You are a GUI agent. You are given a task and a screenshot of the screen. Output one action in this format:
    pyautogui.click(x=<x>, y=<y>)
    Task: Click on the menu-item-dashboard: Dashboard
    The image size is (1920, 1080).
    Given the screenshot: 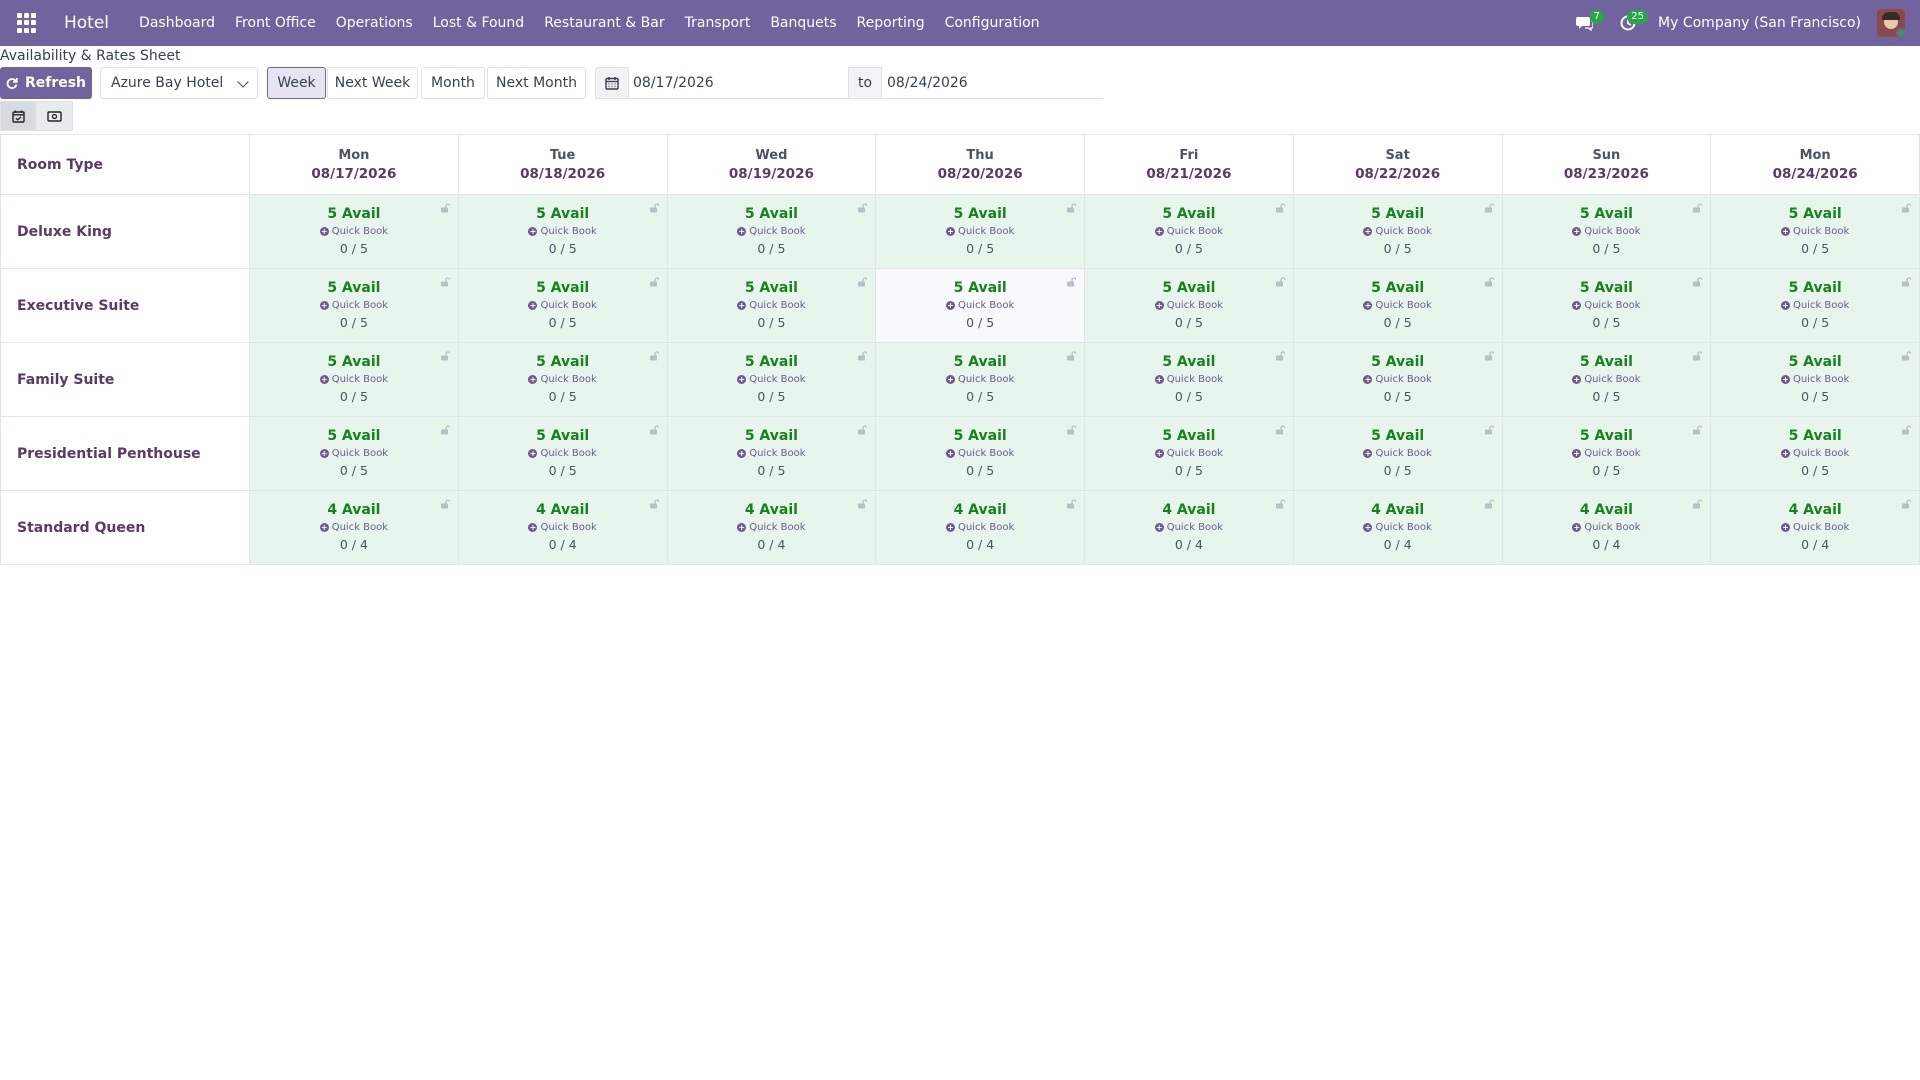 What is the action you would take?
    pyautogui.click(x=177, y=23)
    